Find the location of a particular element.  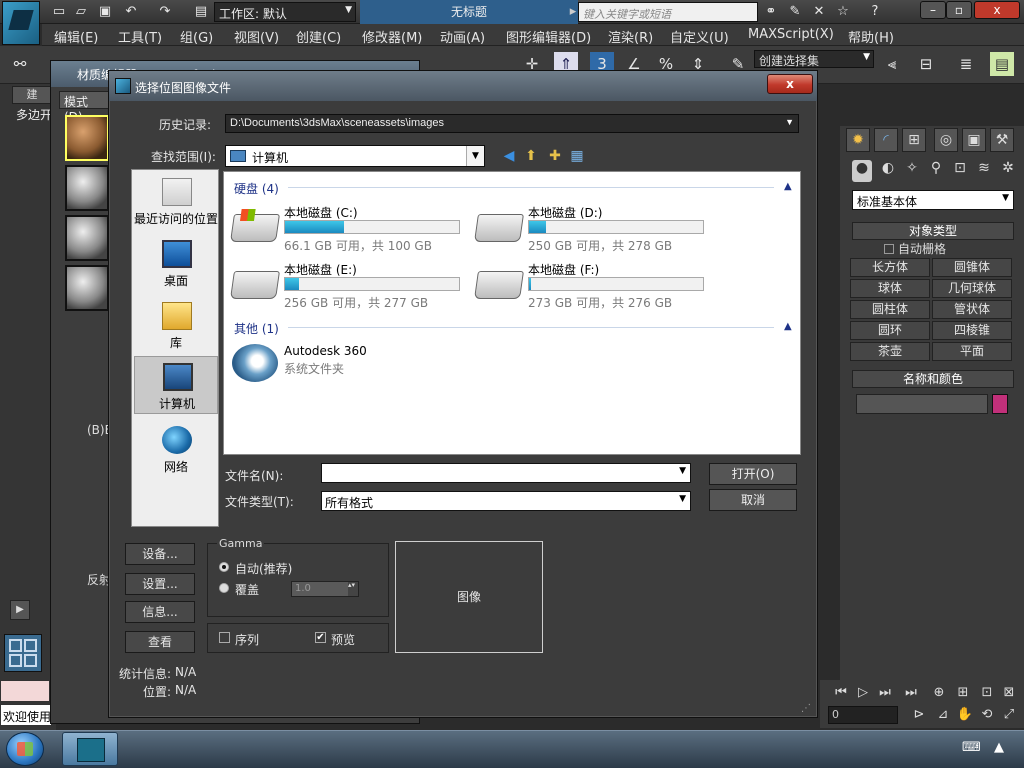

menu-views: 视图(V) is located at coordinates (256, 36).